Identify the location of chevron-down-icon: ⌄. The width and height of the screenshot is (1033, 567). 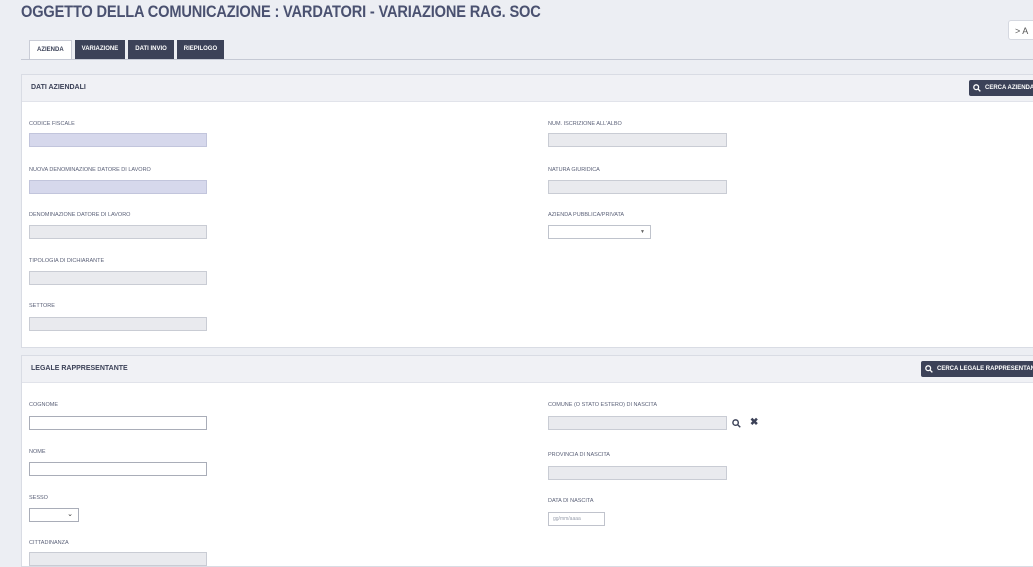
(70, 514).